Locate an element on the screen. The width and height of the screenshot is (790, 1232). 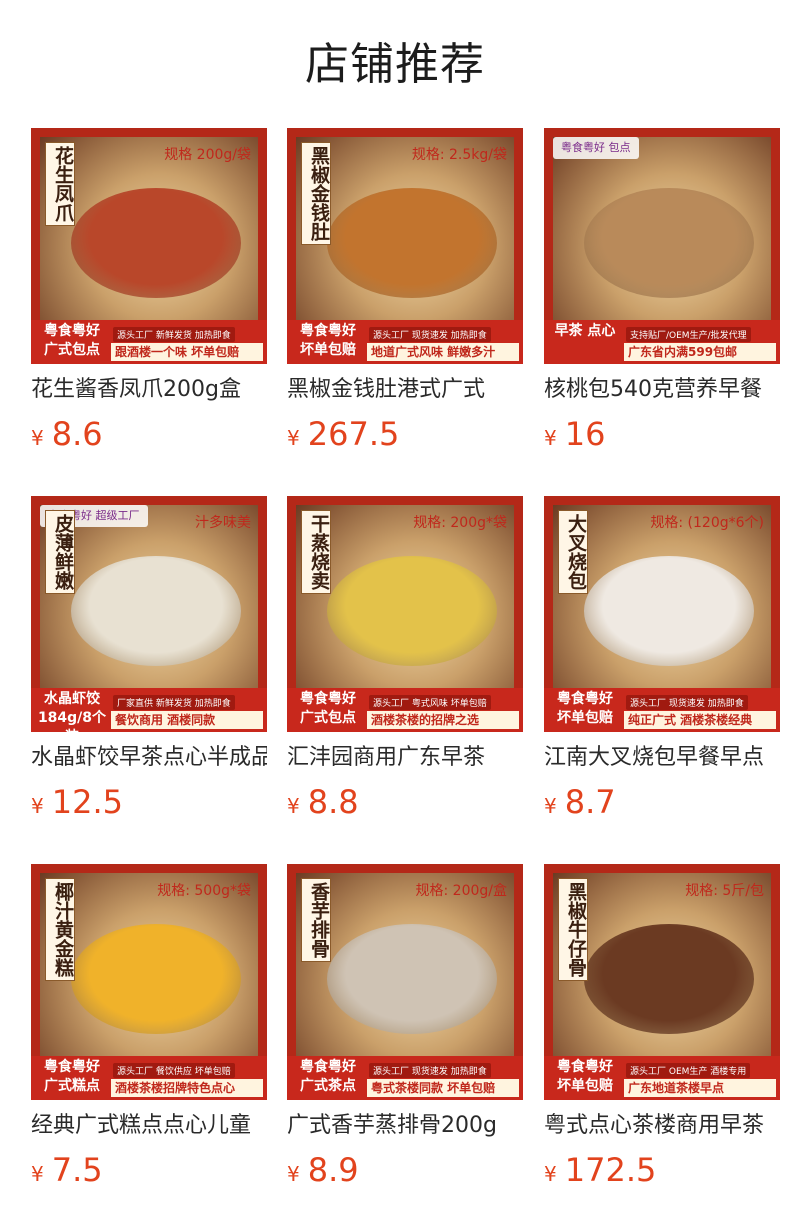
brand-label: 粤食粤好 广式茶点 is located at coordinates (328, 1076).